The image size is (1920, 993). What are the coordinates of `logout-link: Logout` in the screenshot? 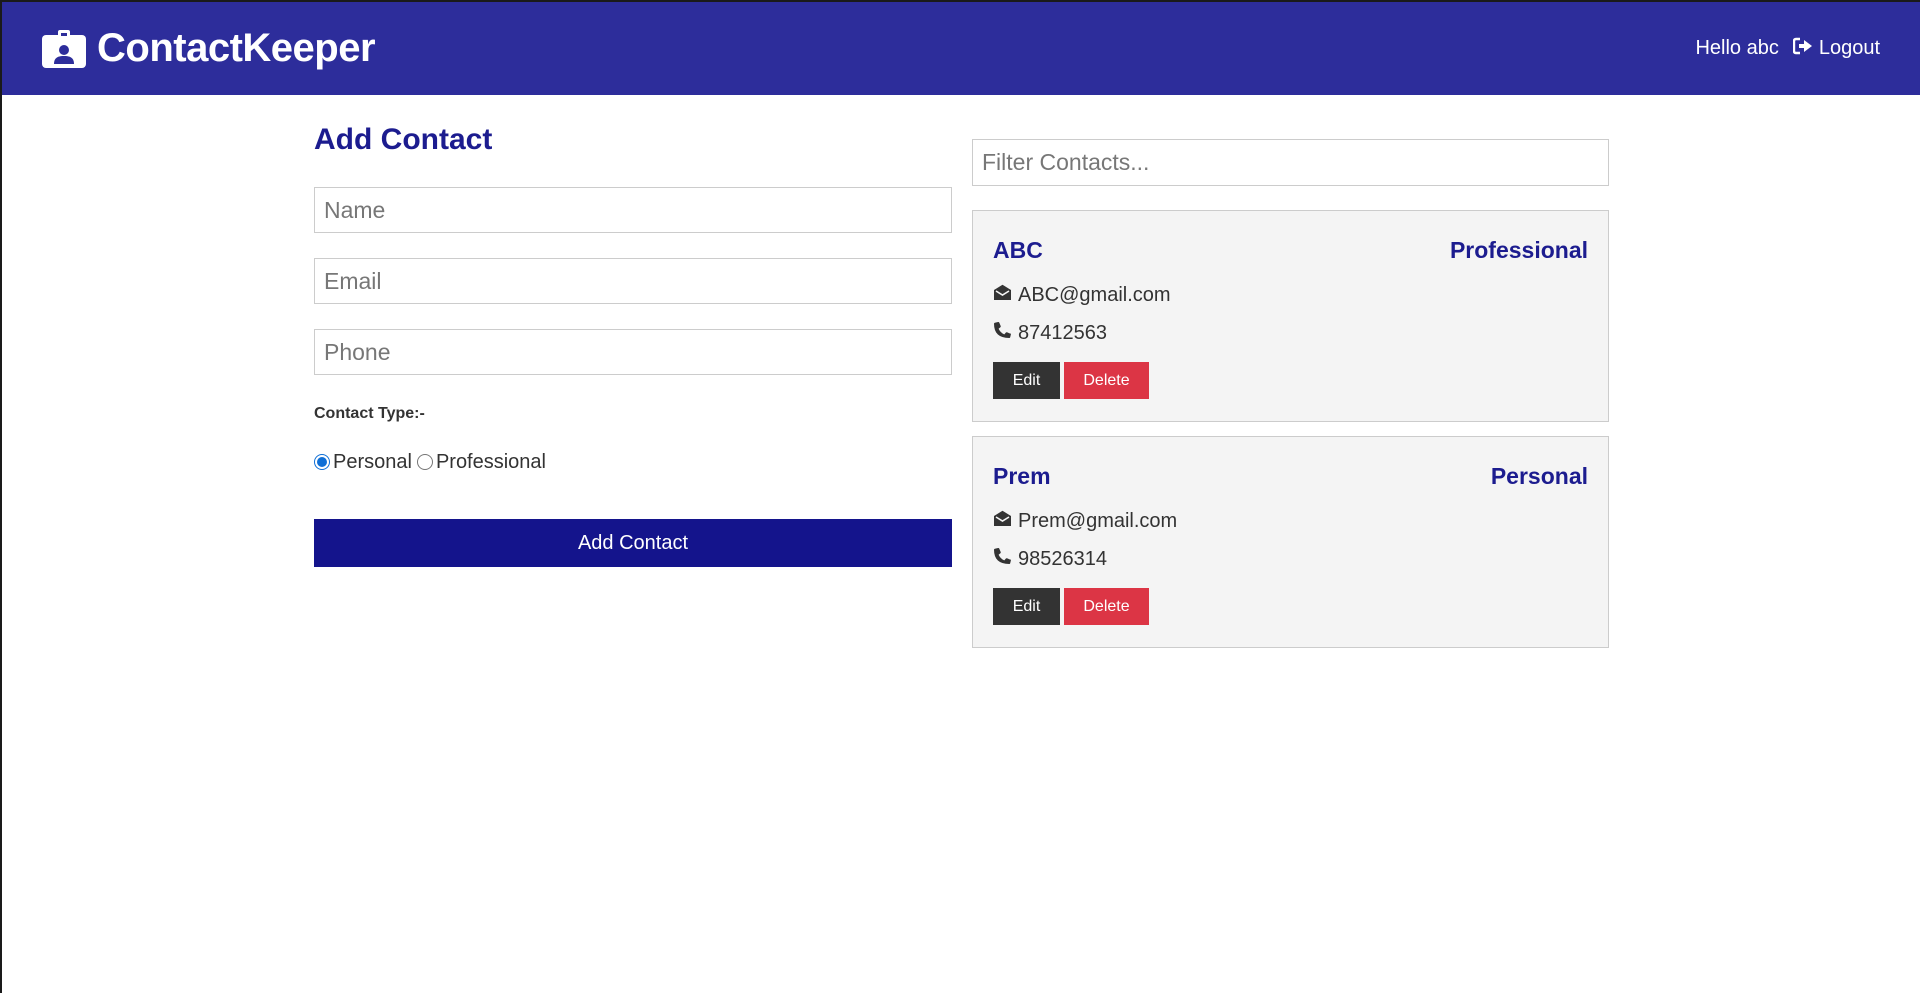 It's located at (1836, 49).